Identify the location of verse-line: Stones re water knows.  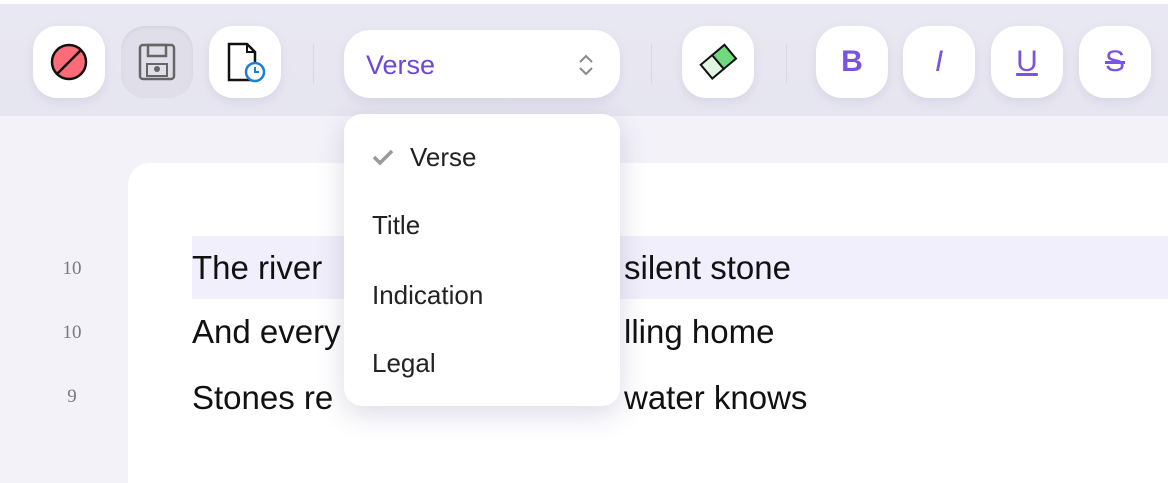
(499, 398).